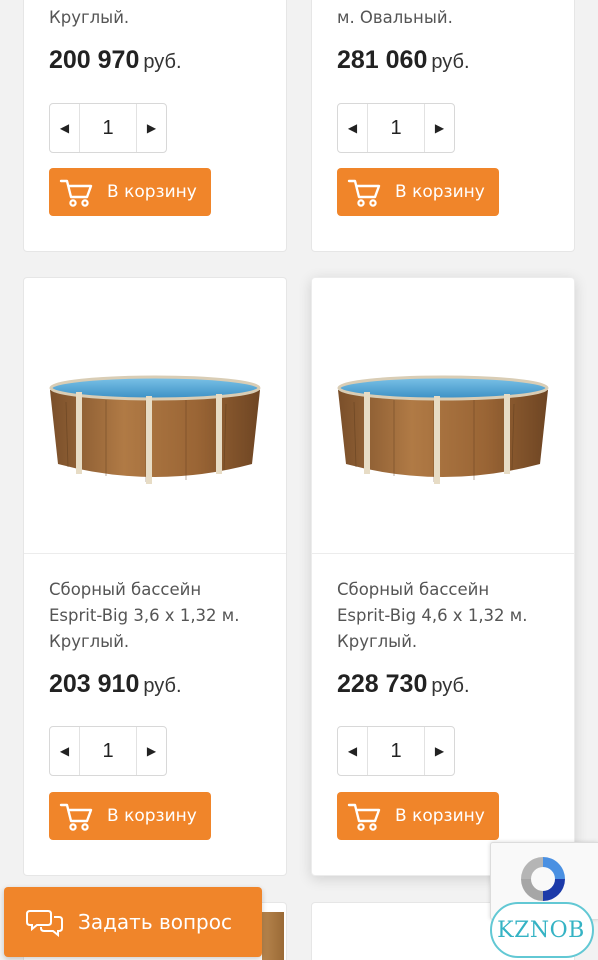 The image size is (598, 960). Describe the element at coordinates (115, 684) in the screenshot. I see `product-price: 203 910 руб.` at that location.